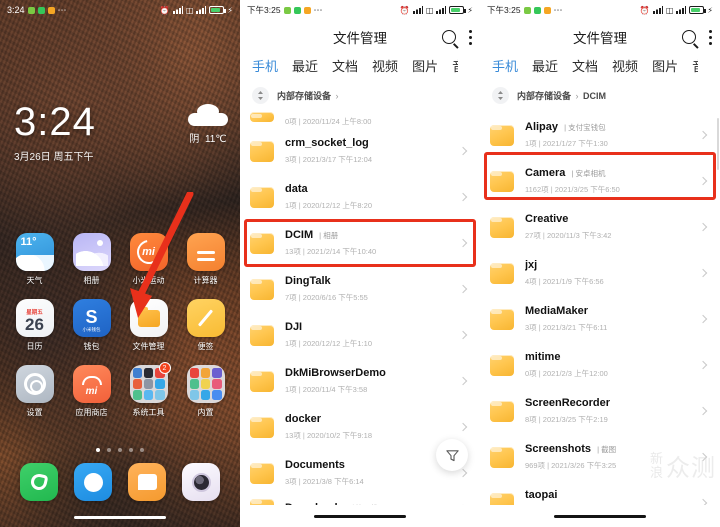  What do you see at coordinates (148, 390) in the screenshot?
I see `app-systemtools-folder: 2 系统工具` at bounding box center [148, 390].